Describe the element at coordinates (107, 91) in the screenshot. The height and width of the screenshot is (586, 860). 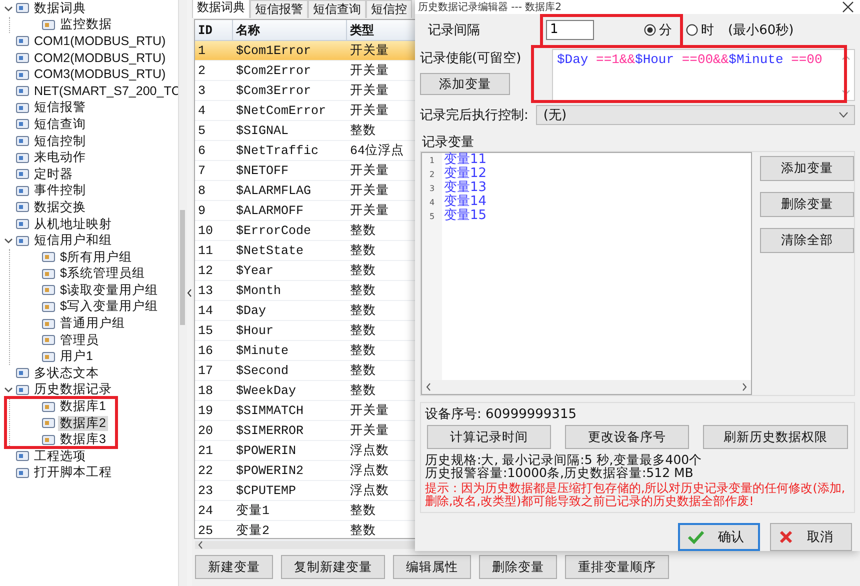
I see `tree-item: NET(SMART_S7_200_TC` at that location.